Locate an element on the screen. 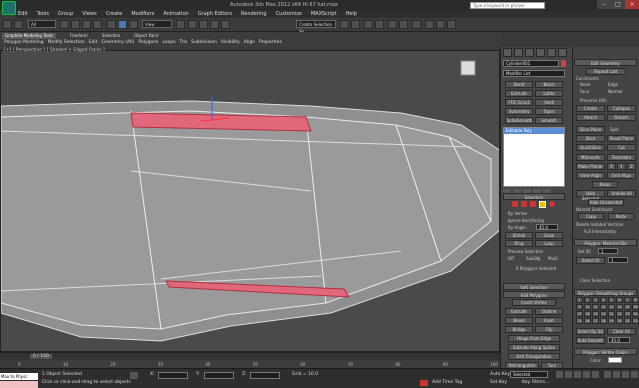 Image resolution: width=639 pixels, height=388 pixels. y-coord-input is located at coordinates (219, 375).